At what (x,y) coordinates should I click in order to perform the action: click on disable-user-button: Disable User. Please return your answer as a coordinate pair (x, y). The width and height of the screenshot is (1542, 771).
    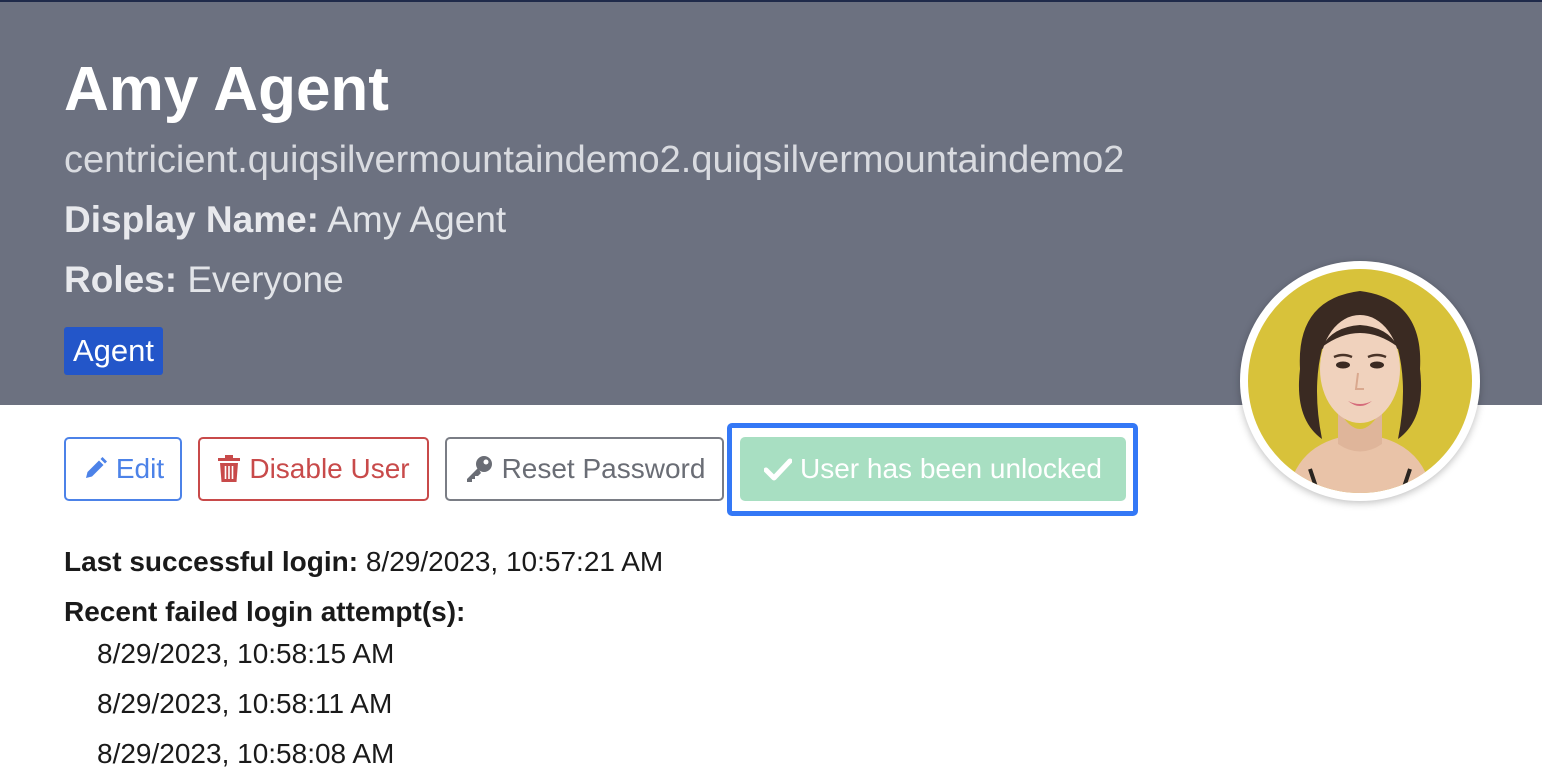
    Looking at the image, I should click on (313, 469).